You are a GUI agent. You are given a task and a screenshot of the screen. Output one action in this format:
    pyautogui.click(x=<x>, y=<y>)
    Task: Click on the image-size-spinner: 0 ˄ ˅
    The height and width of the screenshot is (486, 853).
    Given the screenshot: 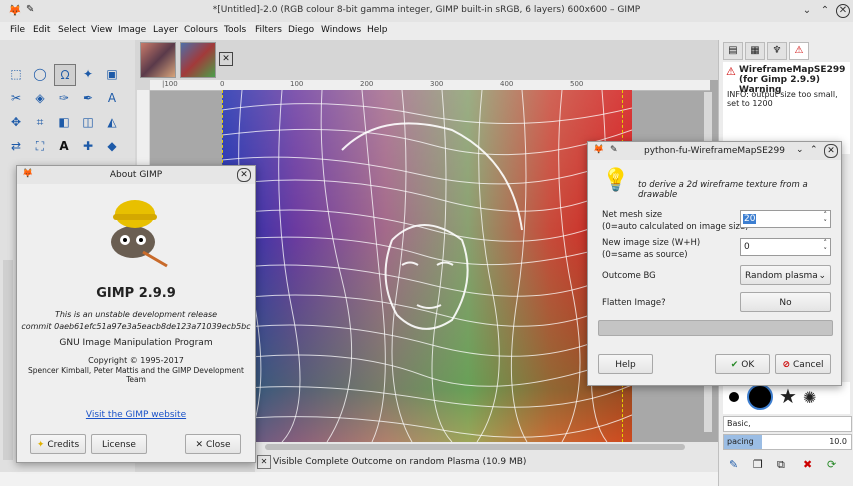 What is the action you would take?
    pyautogui.click(x=785, y=247)
    